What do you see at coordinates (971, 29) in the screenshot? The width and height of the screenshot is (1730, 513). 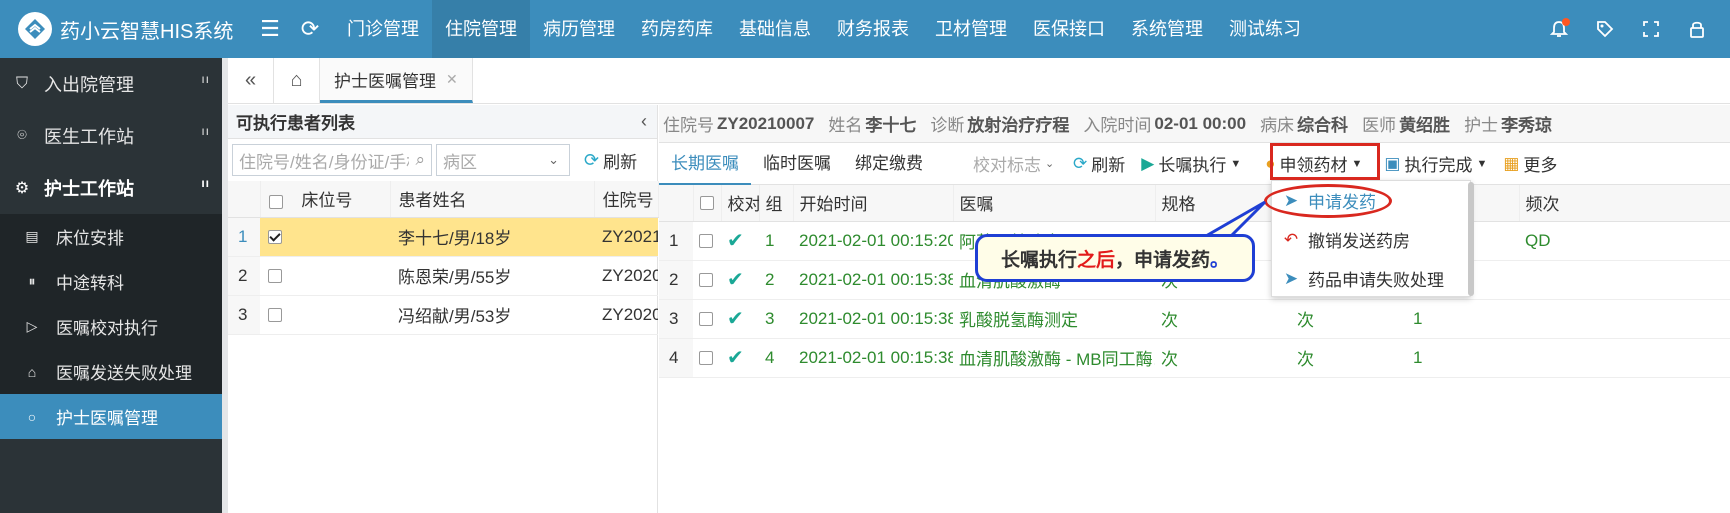 I see `nav-item-materials: 卫材管理` at bounding box center [971, 29].